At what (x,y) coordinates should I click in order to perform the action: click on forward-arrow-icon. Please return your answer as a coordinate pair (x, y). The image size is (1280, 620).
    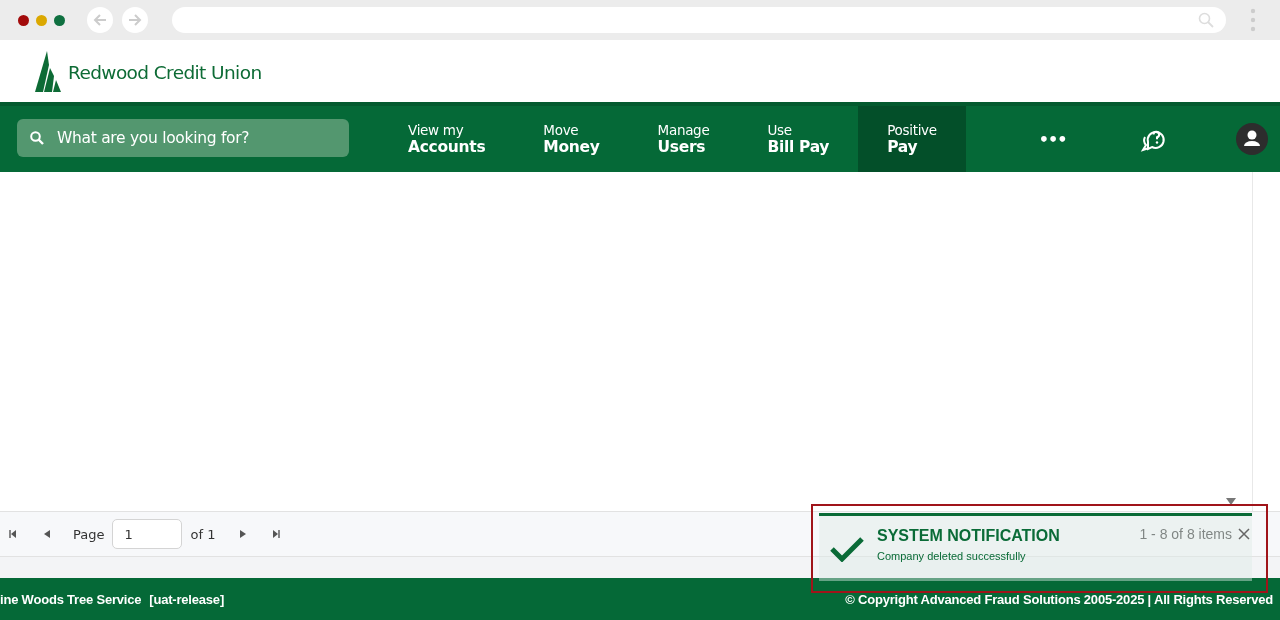
    Looking at the image, I should click on (135, 20).